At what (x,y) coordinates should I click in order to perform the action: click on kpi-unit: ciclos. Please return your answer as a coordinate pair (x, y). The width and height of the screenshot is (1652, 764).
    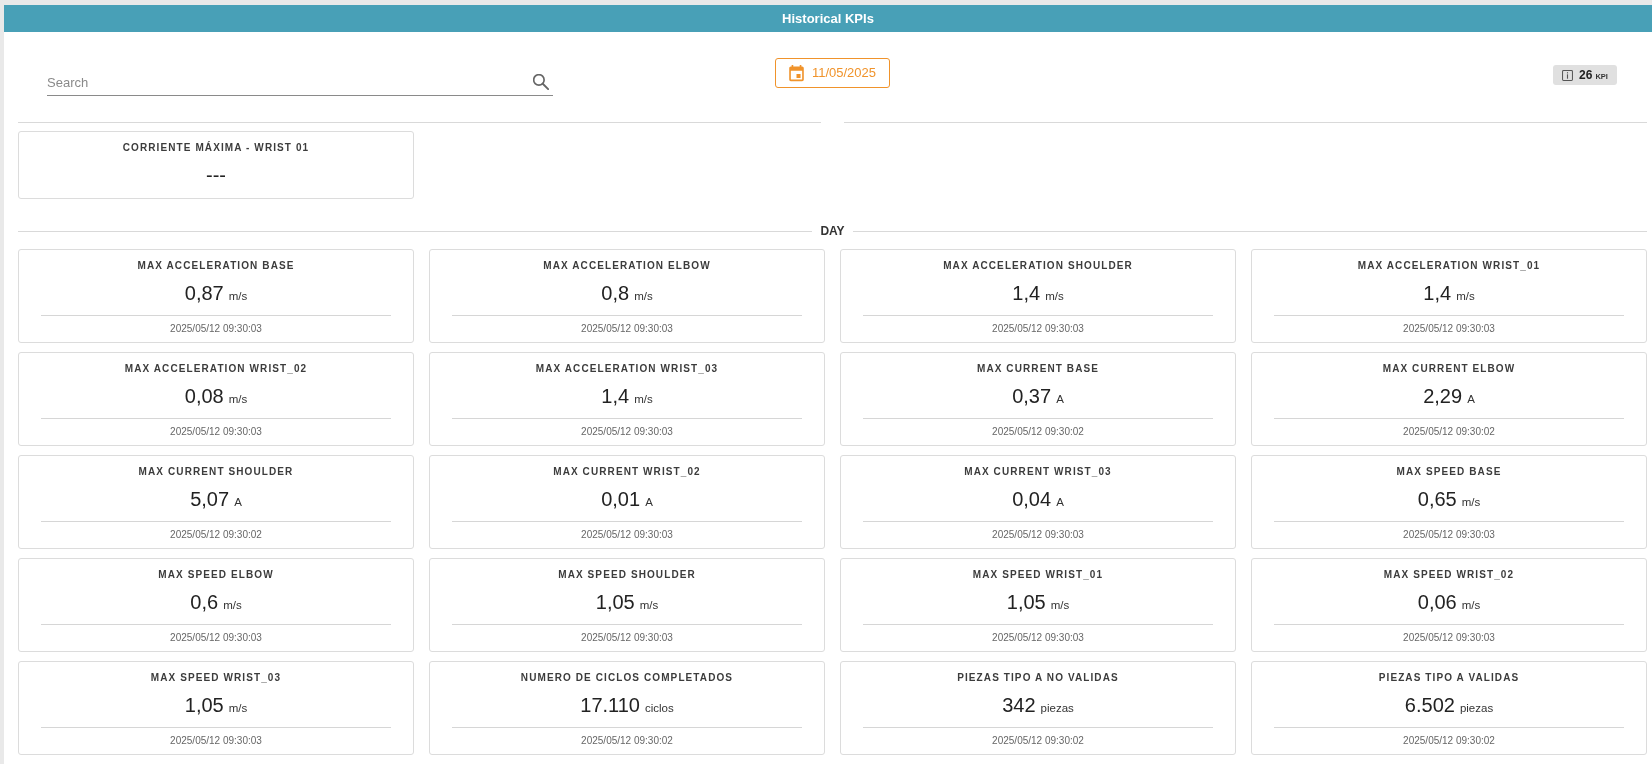
    Looking at the image, I should click on (659, 708).